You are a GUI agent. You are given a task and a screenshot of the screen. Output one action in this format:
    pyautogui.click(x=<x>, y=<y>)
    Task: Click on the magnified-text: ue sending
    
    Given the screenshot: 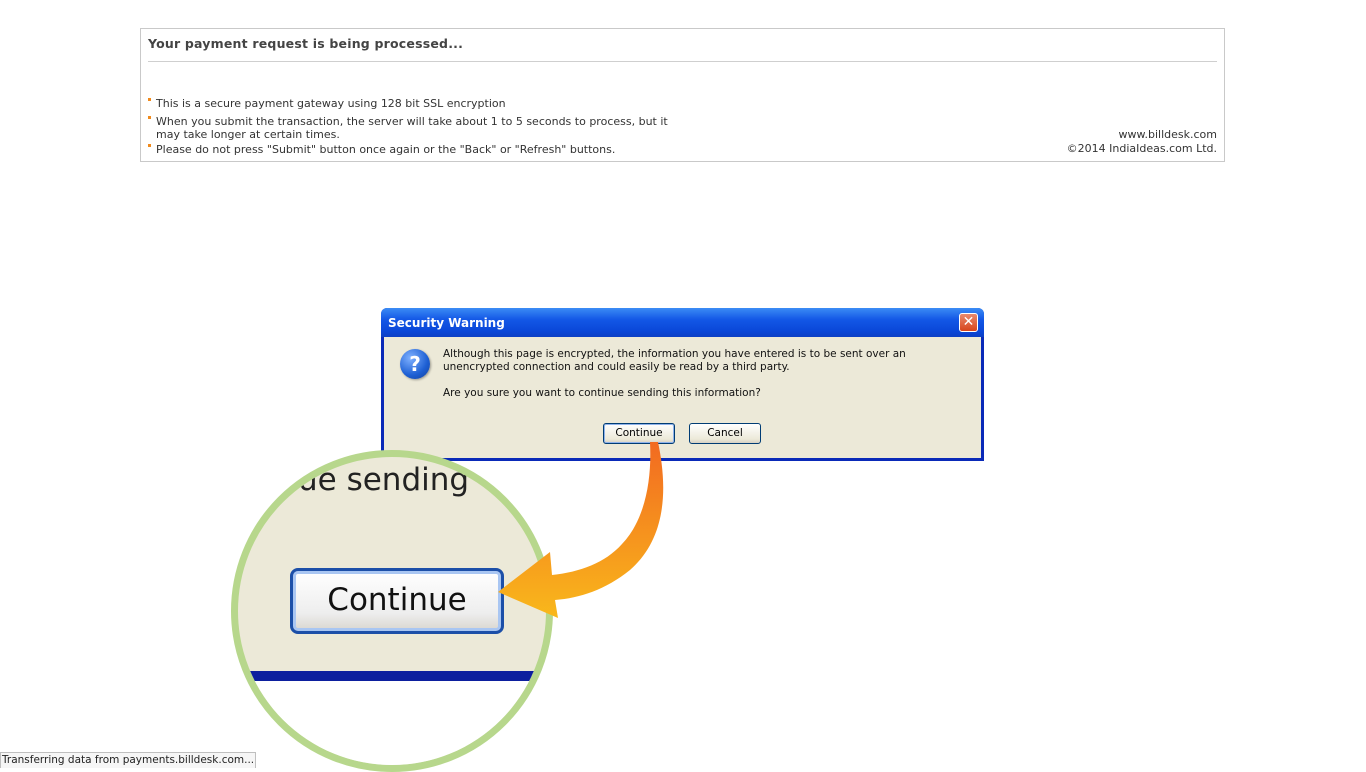 What is the action you would take?
    pyautogui.click(x=384, y=480)
    